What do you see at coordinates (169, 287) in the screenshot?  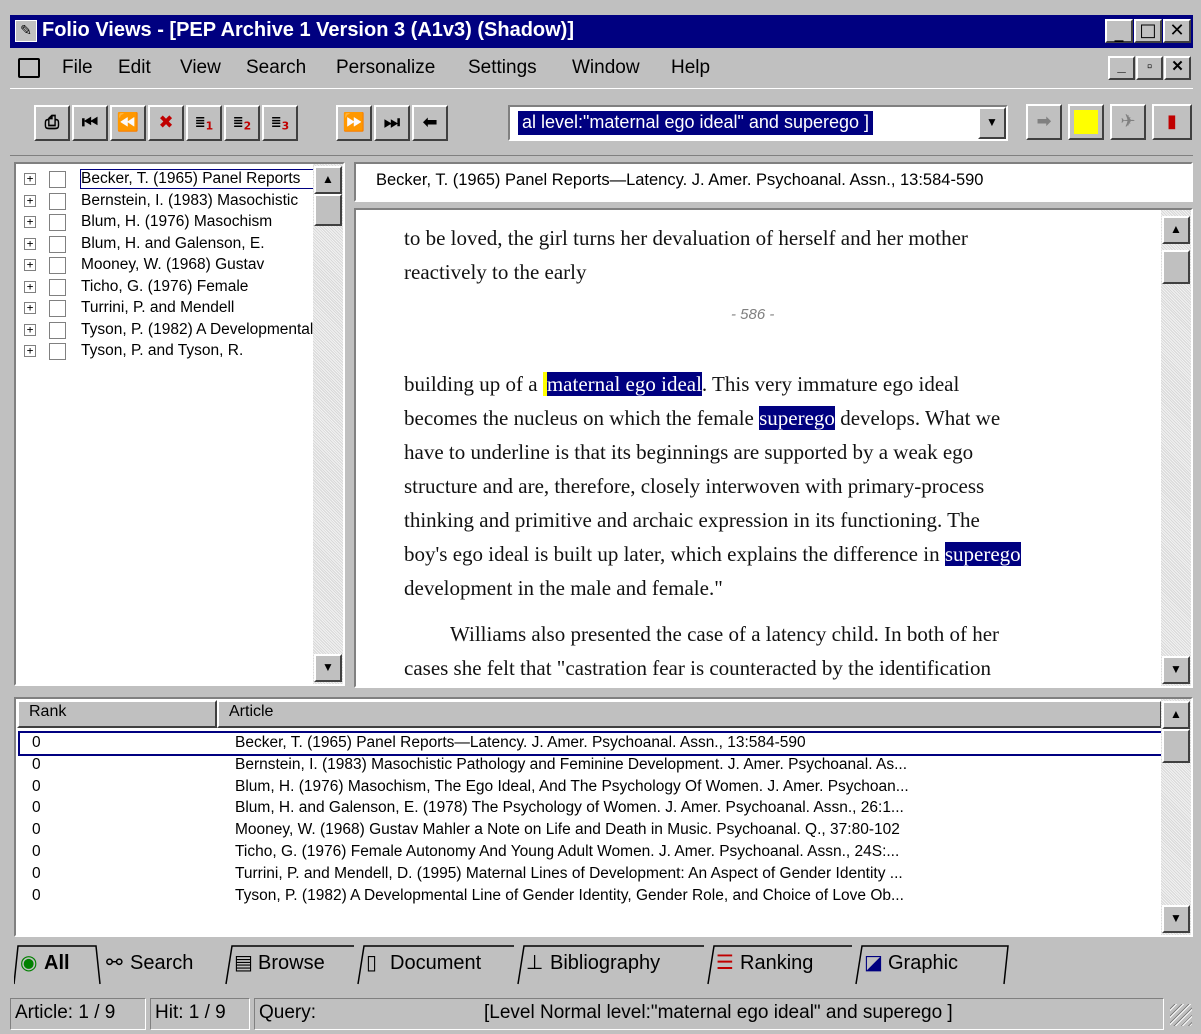 I see `tree-item: + Ticho, G. (1976) Female` at bounding box center [169, 287].